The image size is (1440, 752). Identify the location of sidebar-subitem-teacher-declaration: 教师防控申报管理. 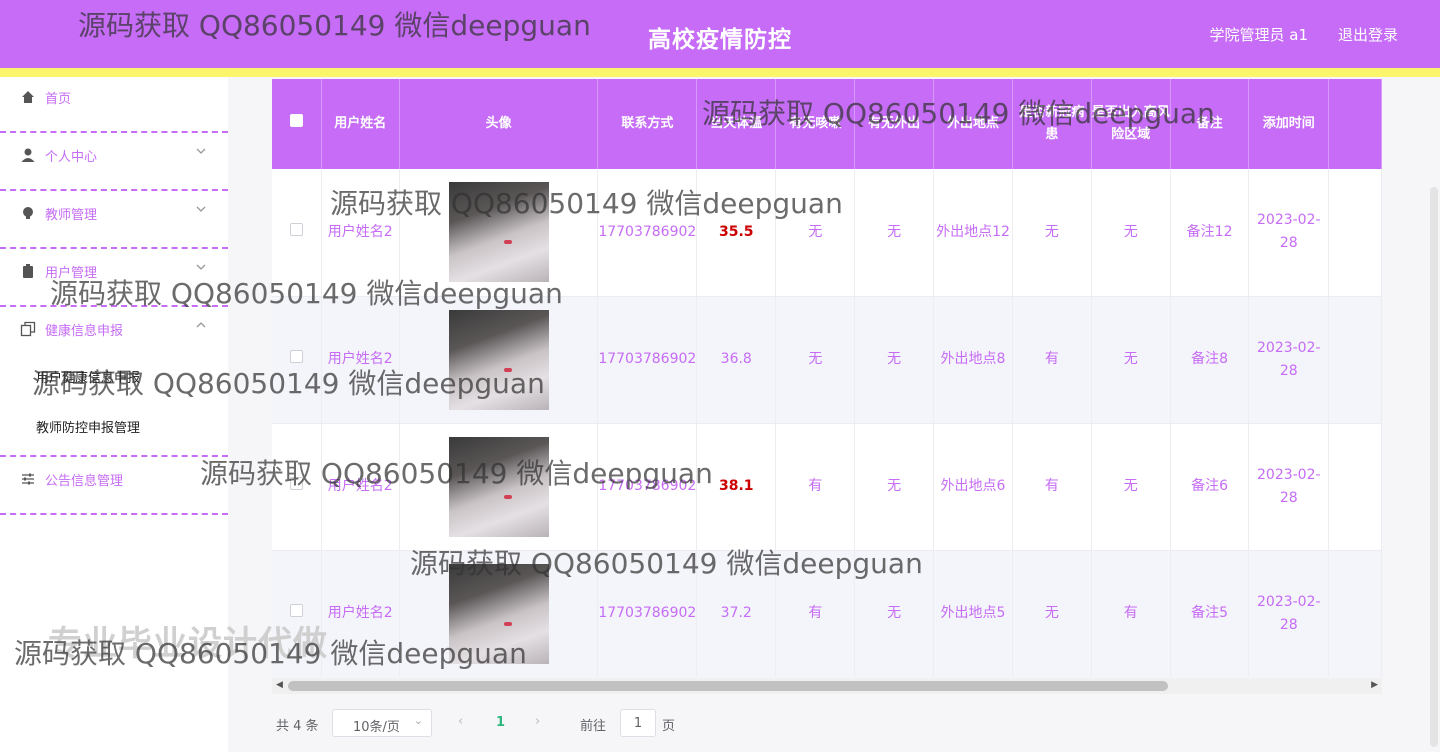
(114, 425).